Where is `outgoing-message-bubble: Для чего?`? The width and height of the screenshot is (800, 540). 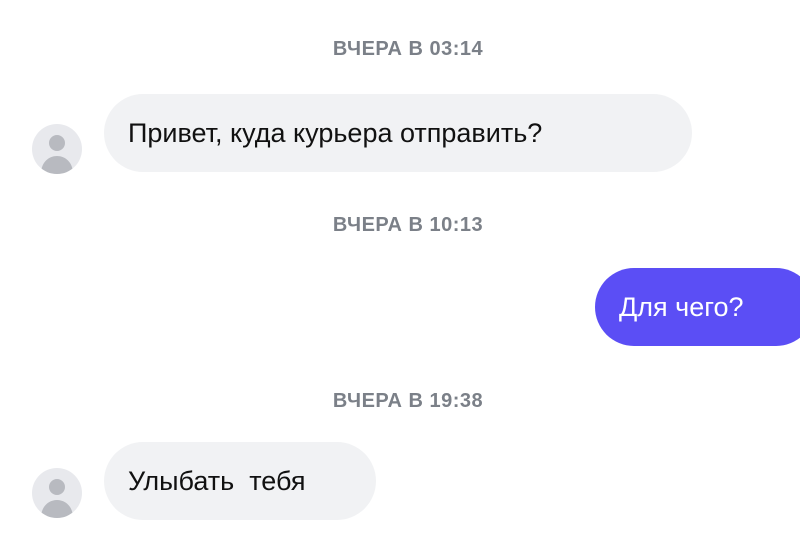
outgoing-message-bubble: Для чего? is located at coordinates (697, 307).